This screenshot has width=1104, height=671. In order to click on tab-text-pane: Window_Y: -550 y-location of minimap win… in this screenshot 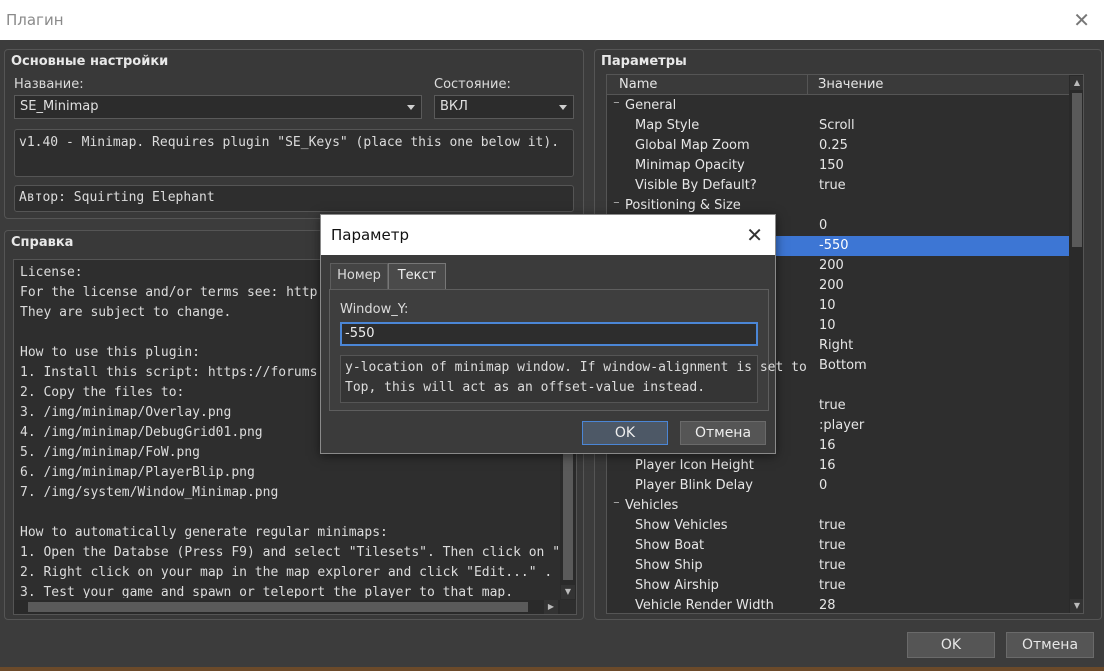, I will do `click(568, 350)`.